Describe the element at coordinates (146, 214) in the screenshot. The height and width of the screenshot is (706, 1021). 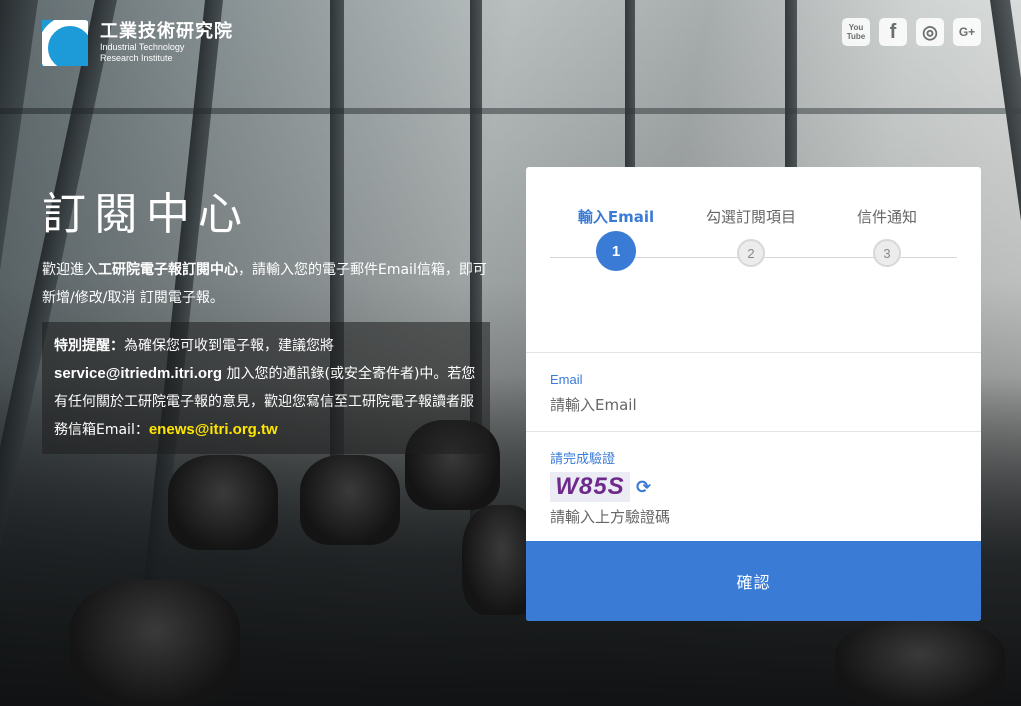
I see `page-title: 訂閱中心` at that location.